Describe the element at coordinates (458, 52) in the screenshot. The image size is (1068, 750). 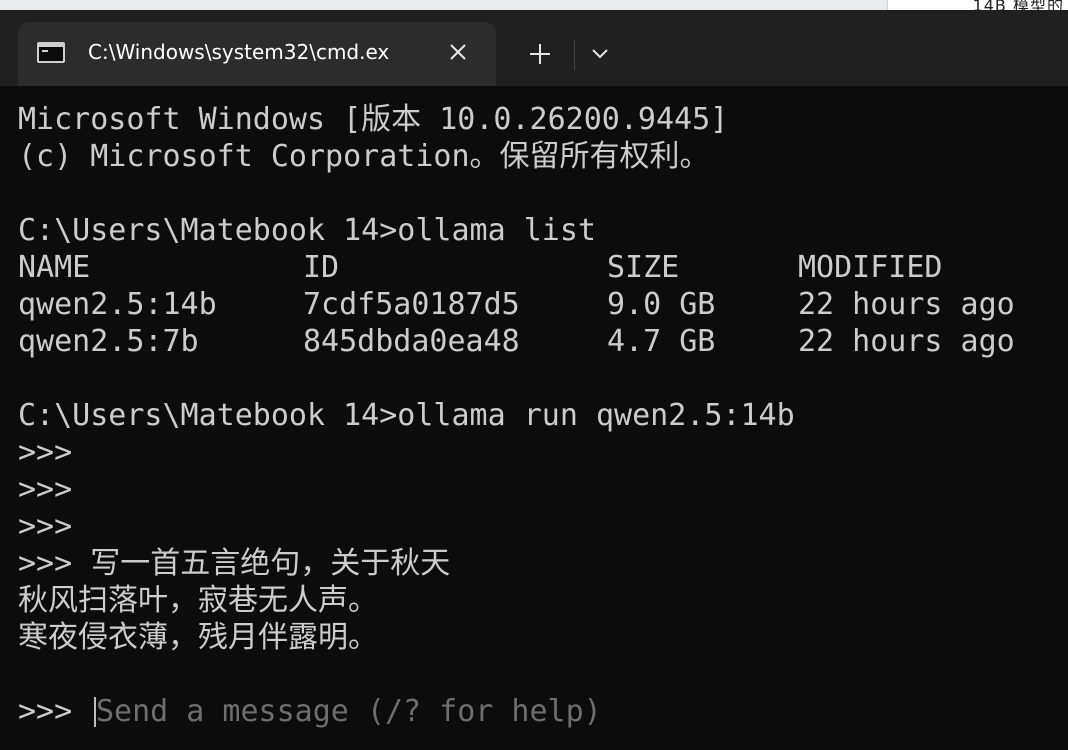
I see `close-icon` at that location.